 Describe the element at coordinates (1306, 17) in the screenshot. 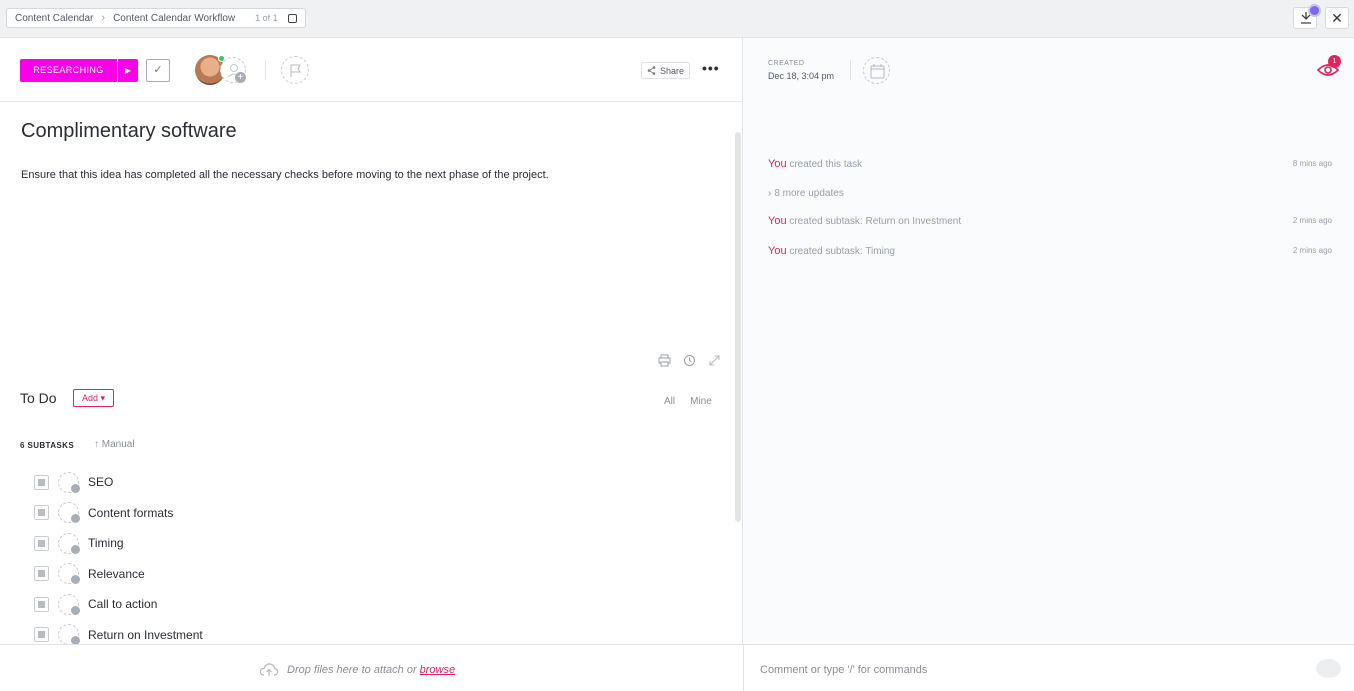

I see `minimize-button` at that location.